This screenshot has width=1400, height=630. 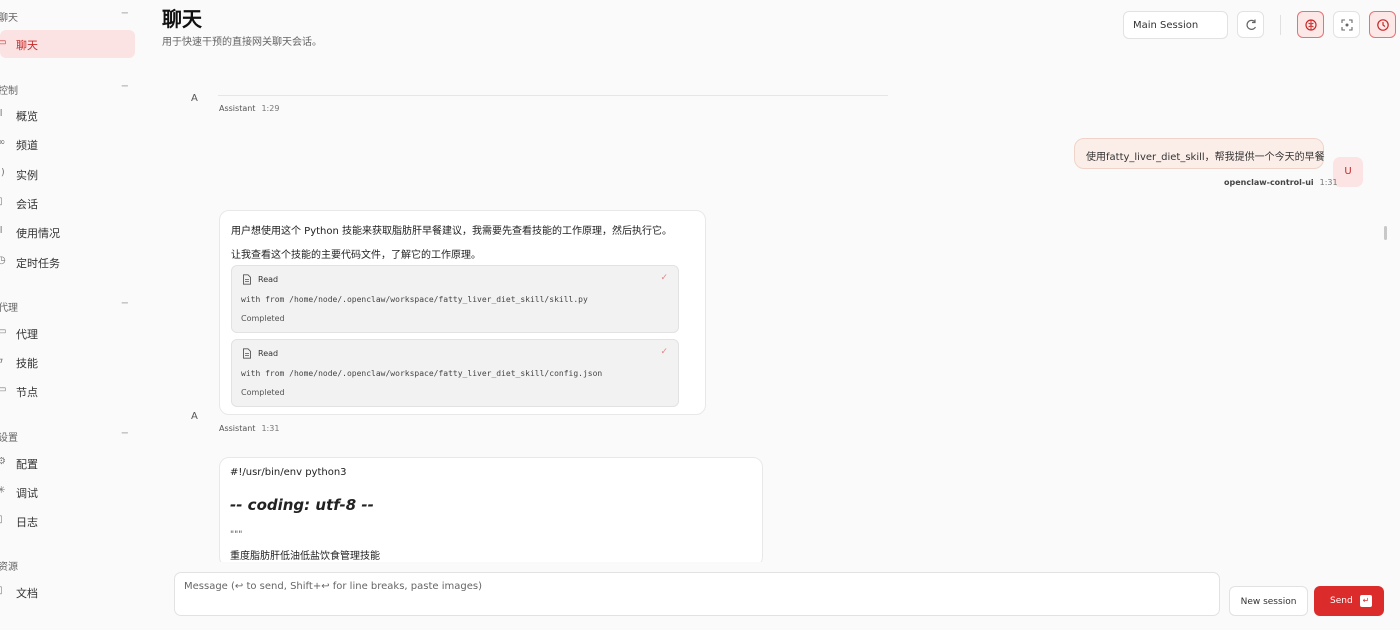 What do you see at coordinates (67, 115) in the screenshot?
I see `sidebar-item-overview: ıl 概览` at bounding box center [67, 115].